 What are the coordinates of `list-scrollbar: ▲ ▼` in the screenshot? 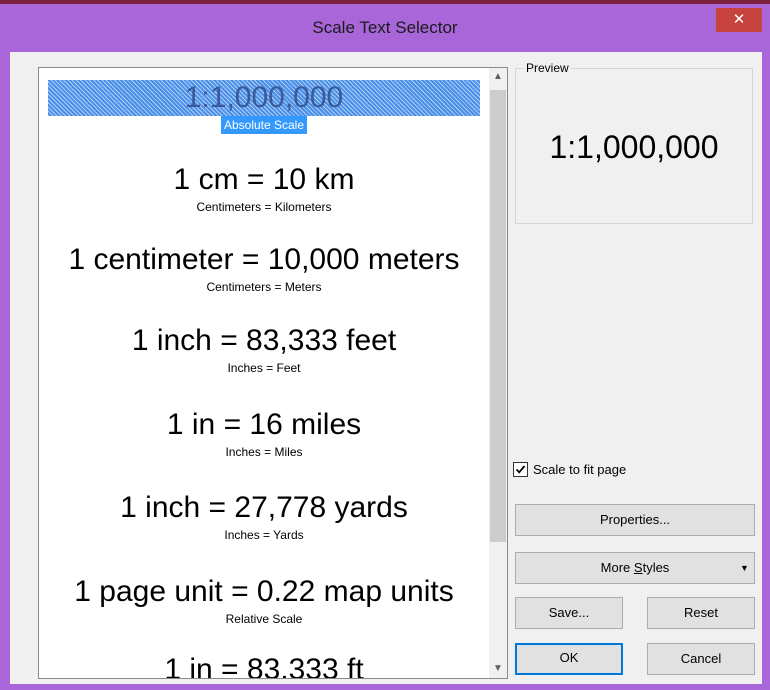 It's located at (498, 373).